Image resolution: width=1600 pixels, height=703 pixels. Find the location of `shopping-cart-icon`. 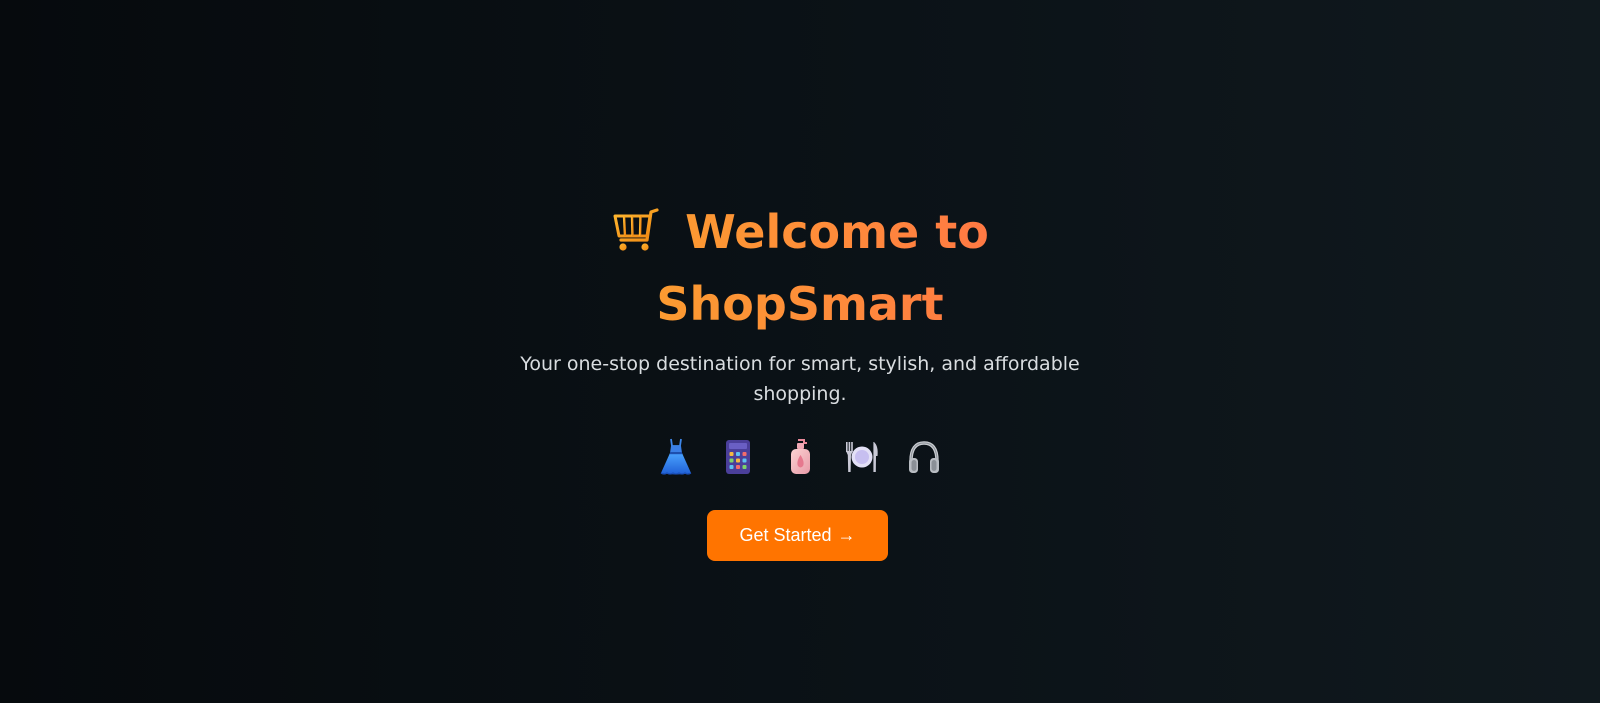

shopping-cart-icon is located at coordinates (637, 230).